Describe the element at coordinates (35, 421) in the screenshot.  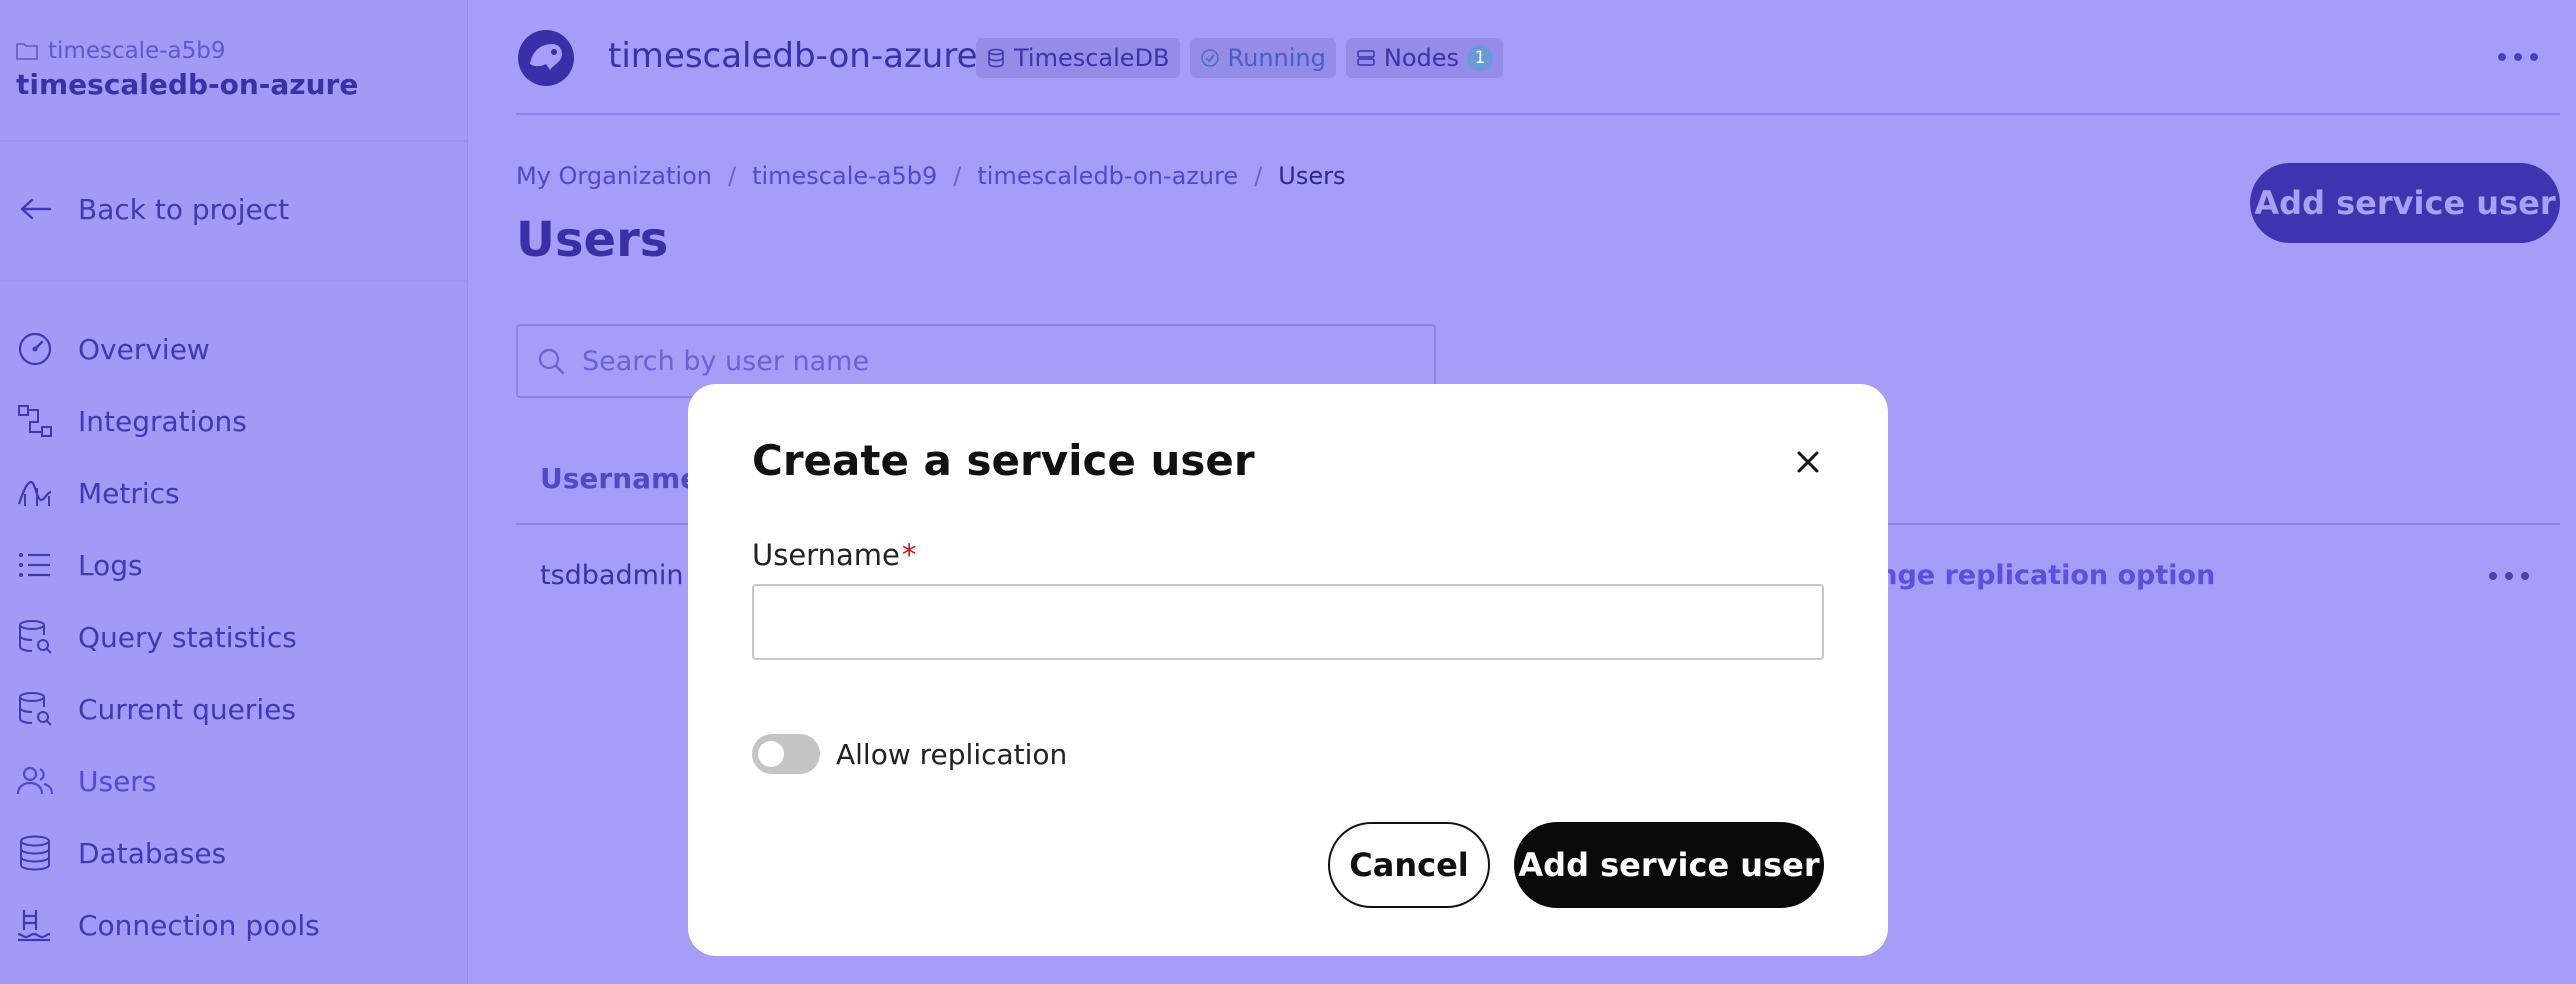
I see `integrations-icon` at that location.